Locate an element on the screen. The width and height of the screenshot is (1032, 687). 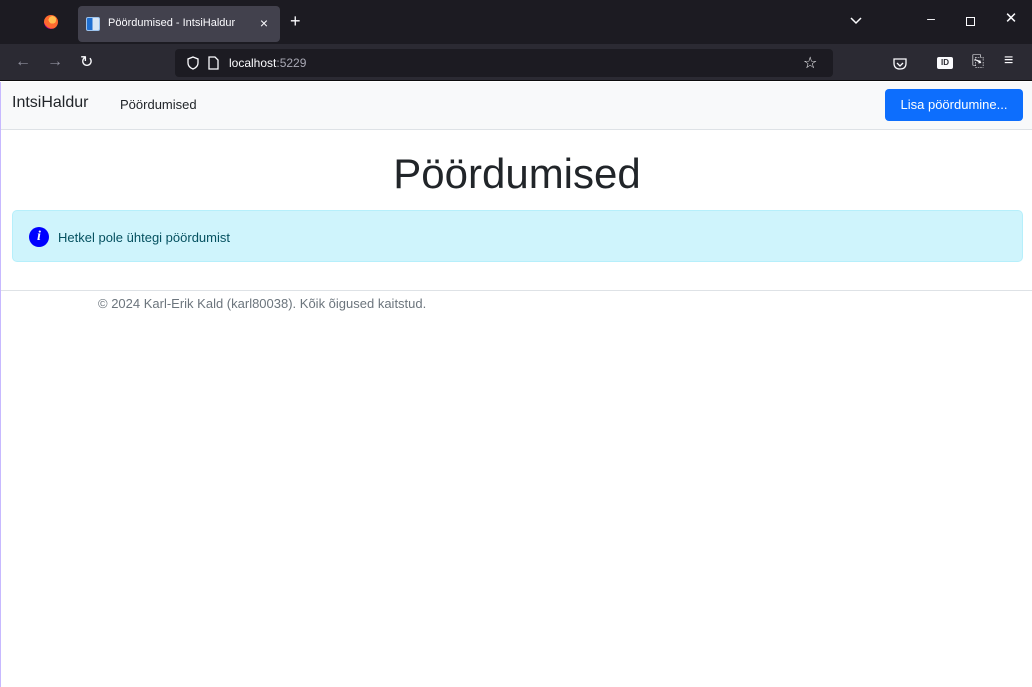
id-extension-icon: ID is located at coordinates (945, 63).